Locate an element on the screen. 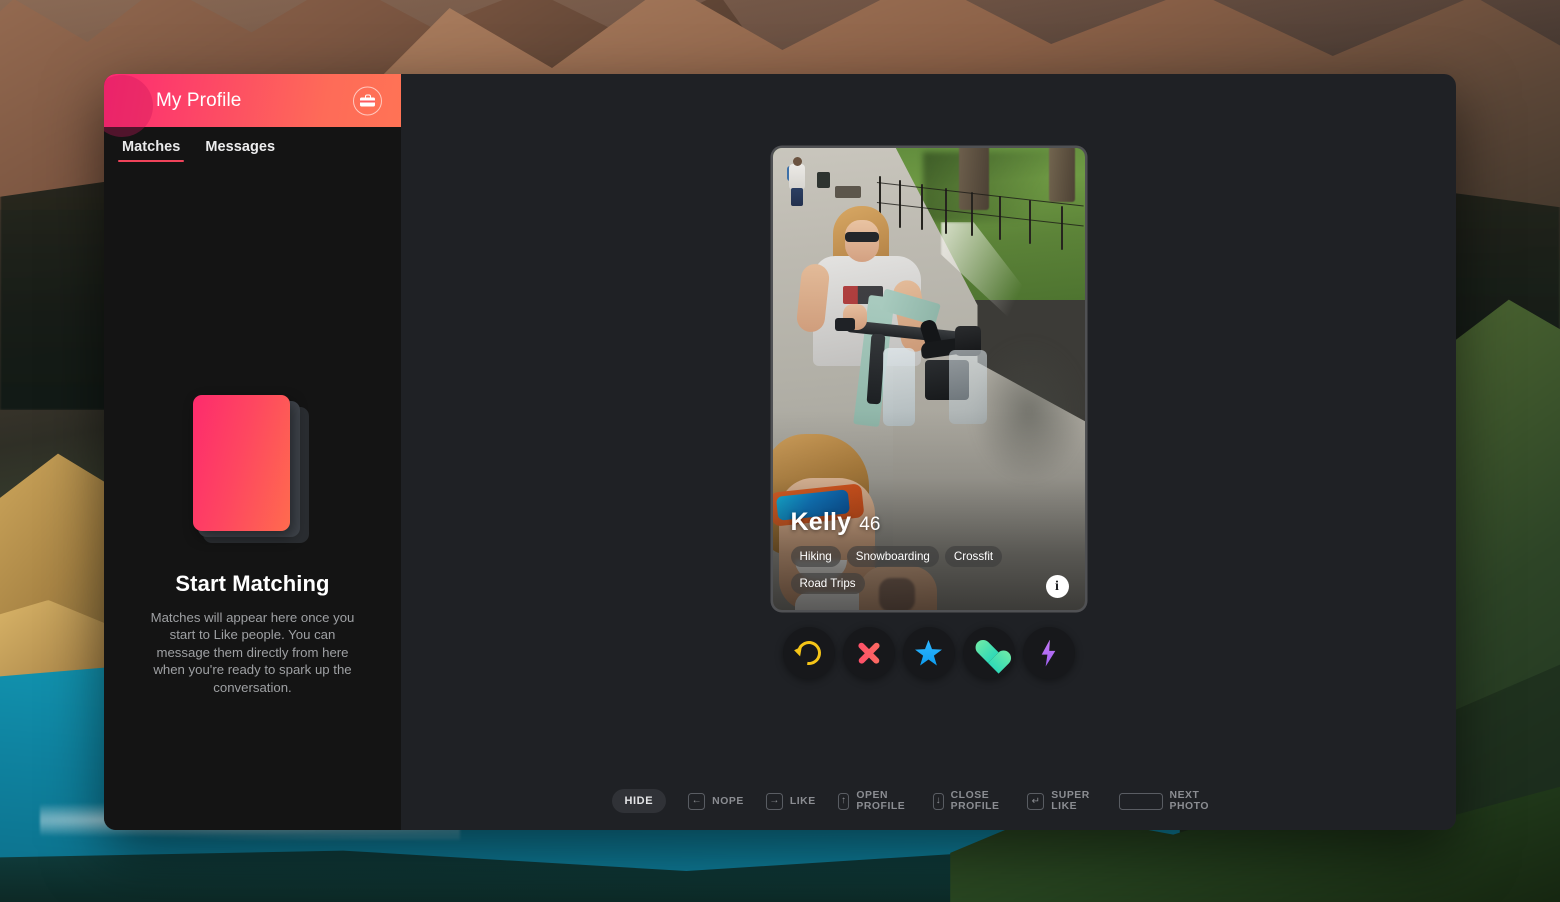  shortcut-label: SUPER LIKE is located at coordinates (1070, 801).